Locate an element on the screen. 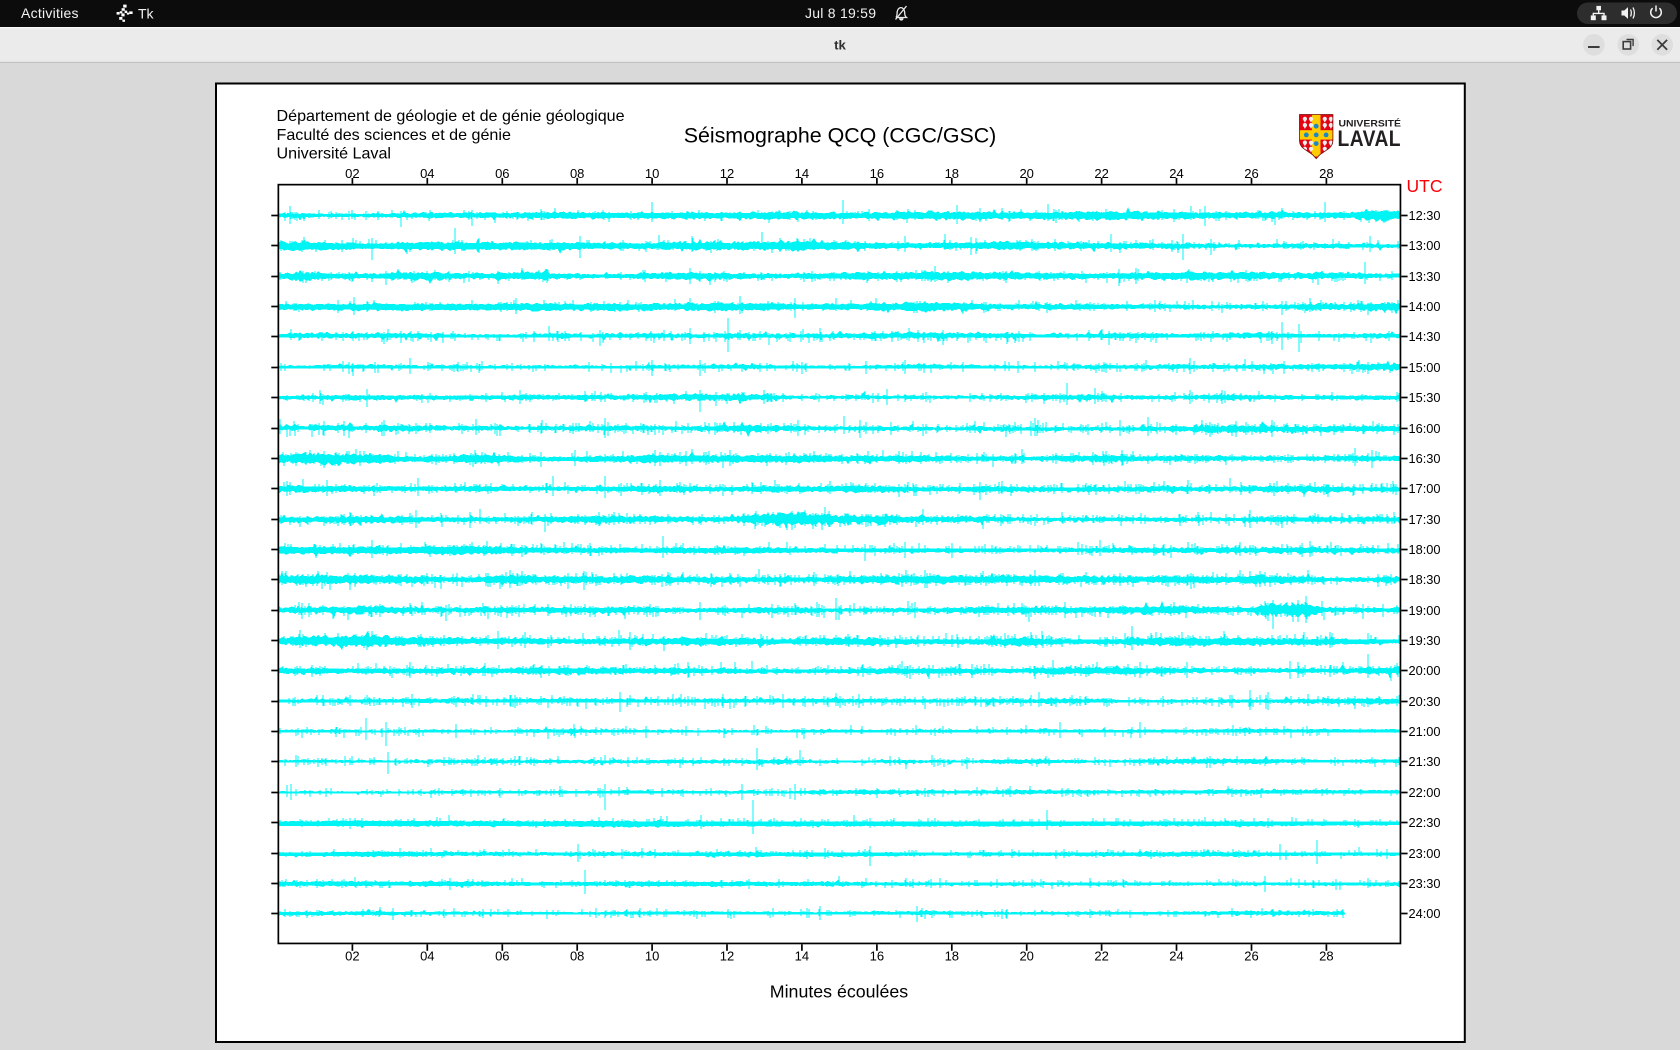 The image size is (1680, 1050). svg-text: Séismographe QCQ (CGC/GSC) is located at coordinates (840, 136).